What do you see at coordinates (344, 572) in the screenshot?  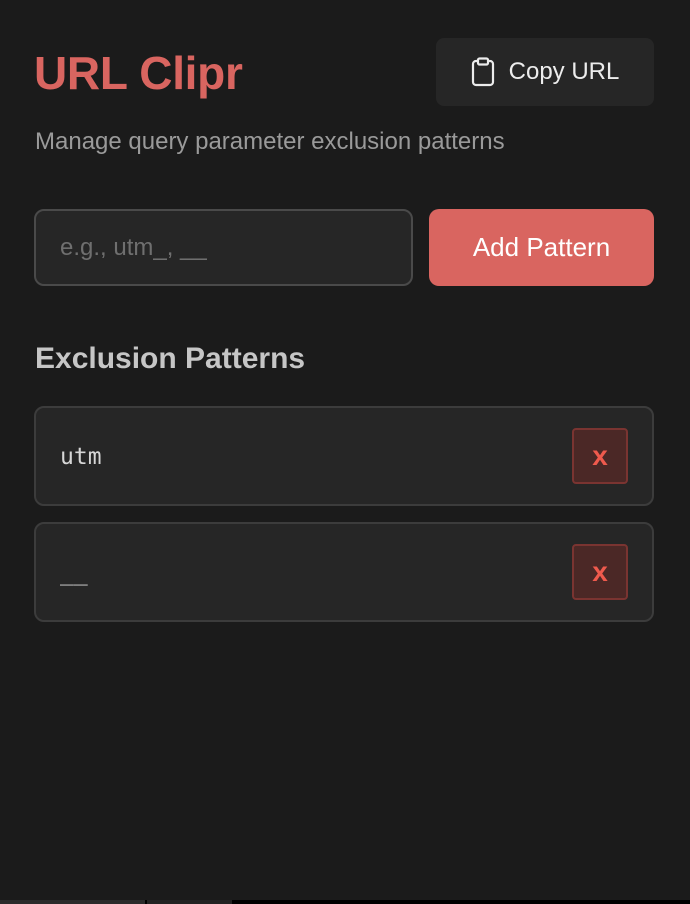 I see `pattern-item: __ x` at bounding box center [344, 572].